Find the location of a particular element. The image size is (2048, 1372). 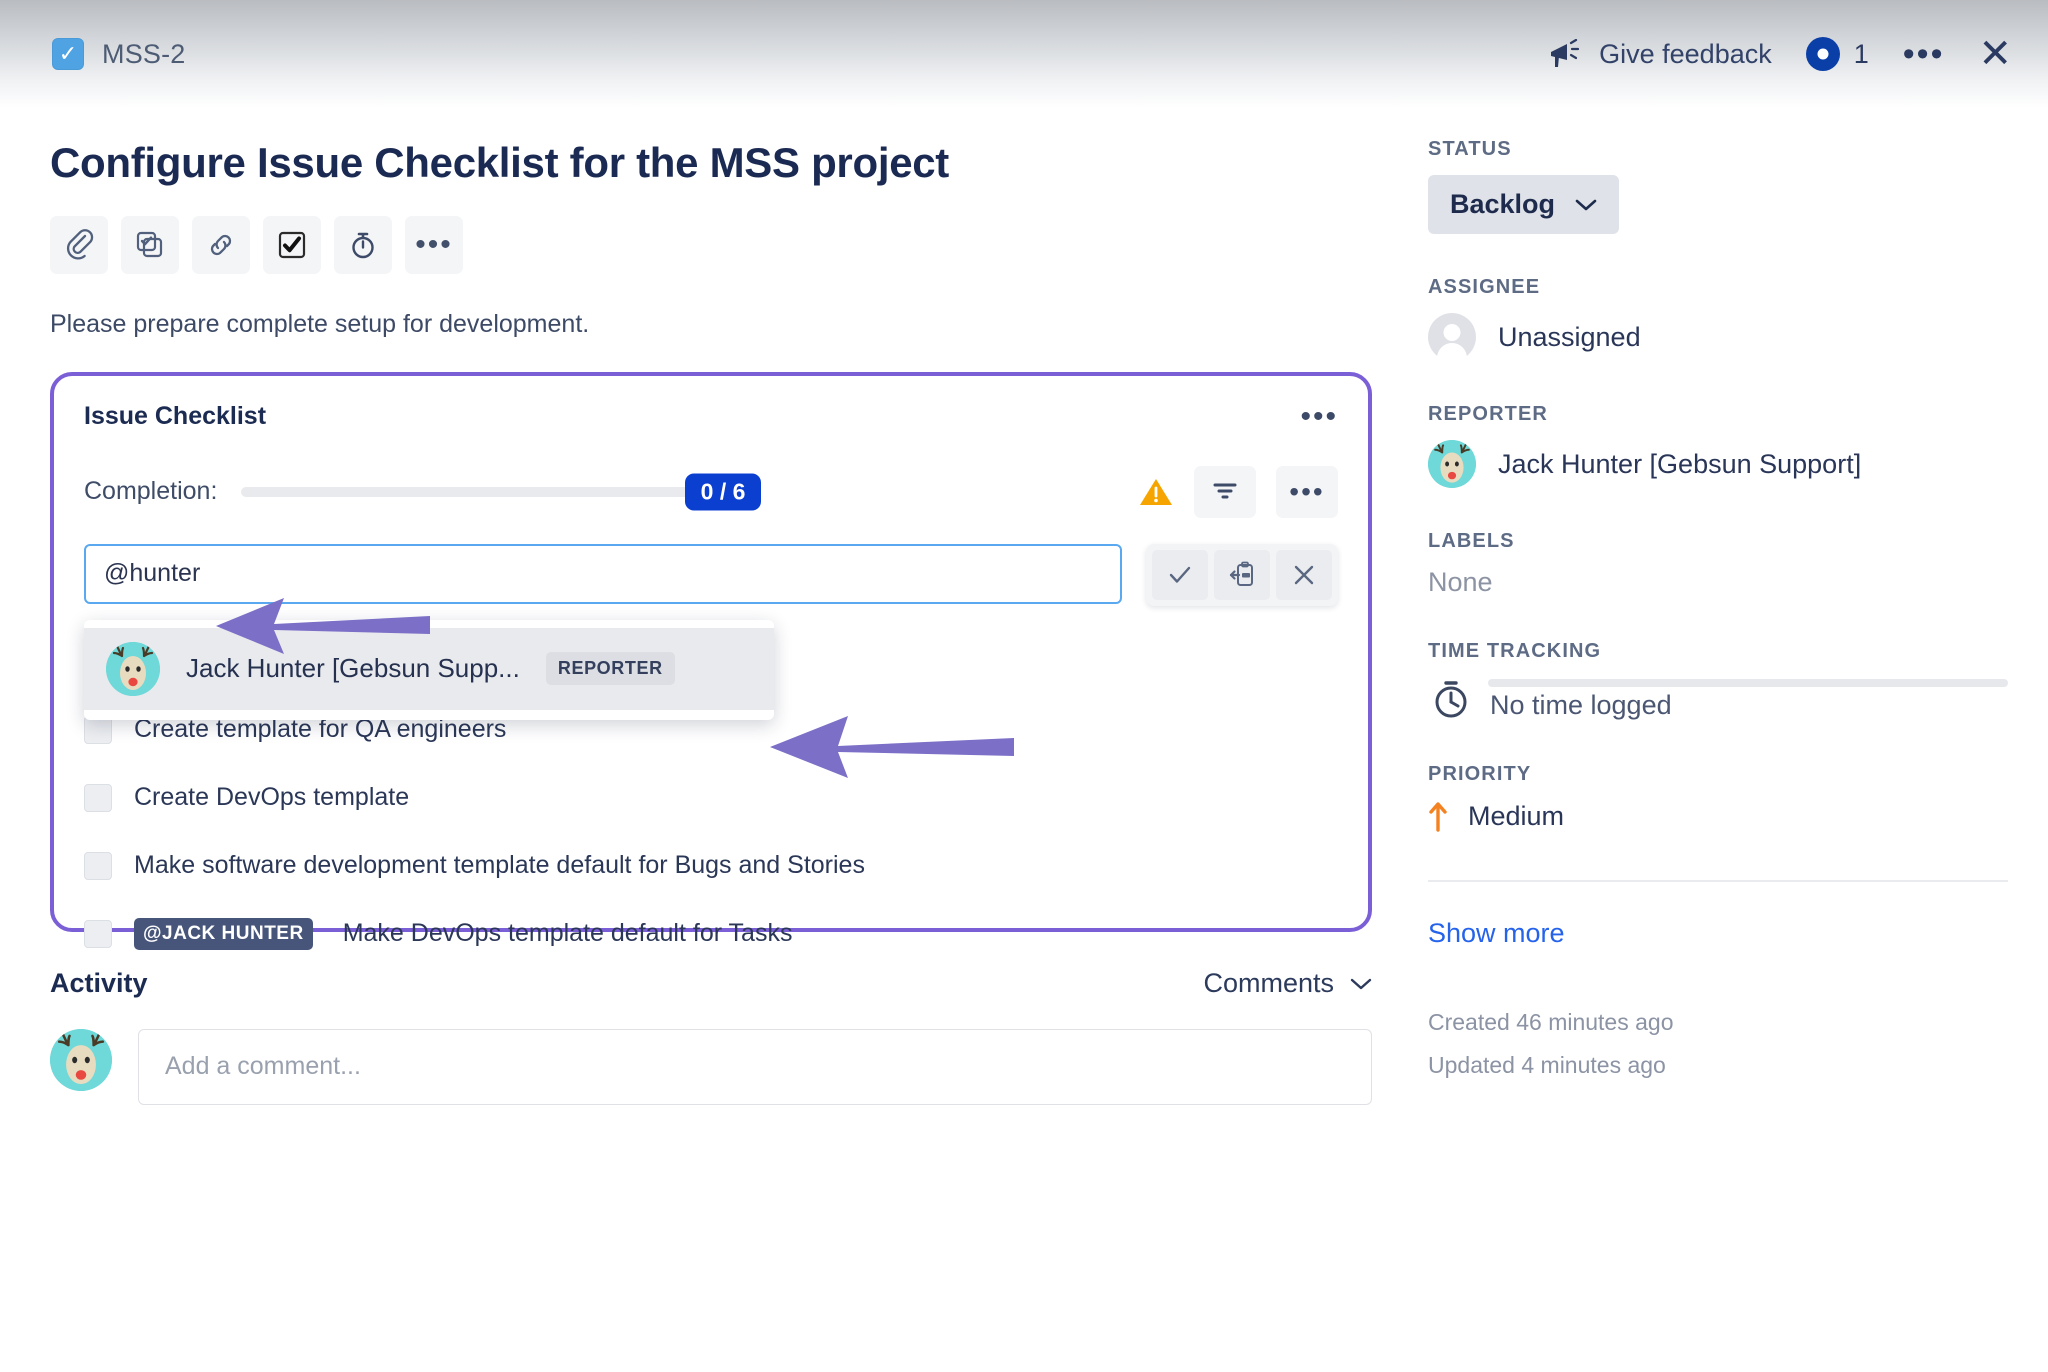

time-tracking-section: TIME TRACKING No time logged is located at coordinates (1718, 680).